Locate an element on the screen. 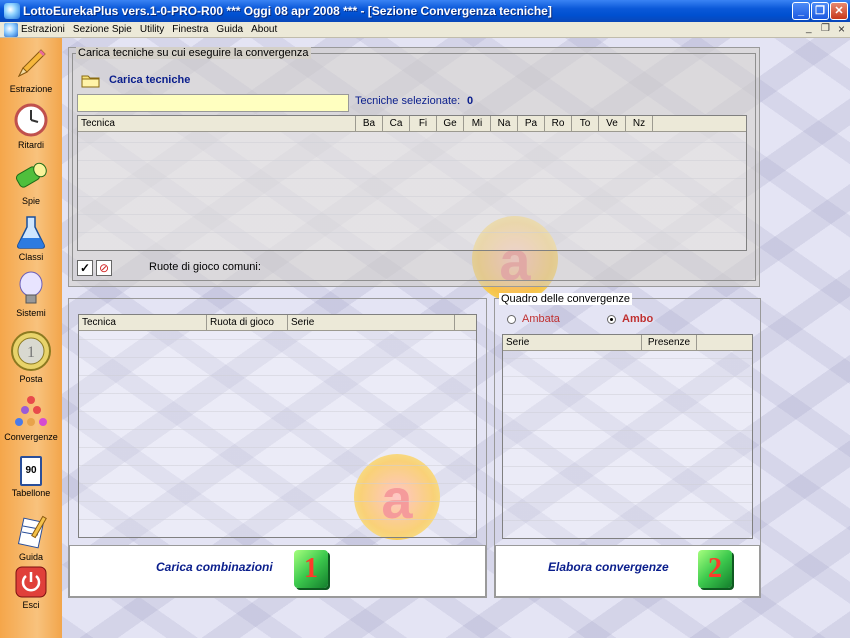 This screenshot has height=638, width=850. sidebar-label: Tabellone is located at coordinates (31, 493).